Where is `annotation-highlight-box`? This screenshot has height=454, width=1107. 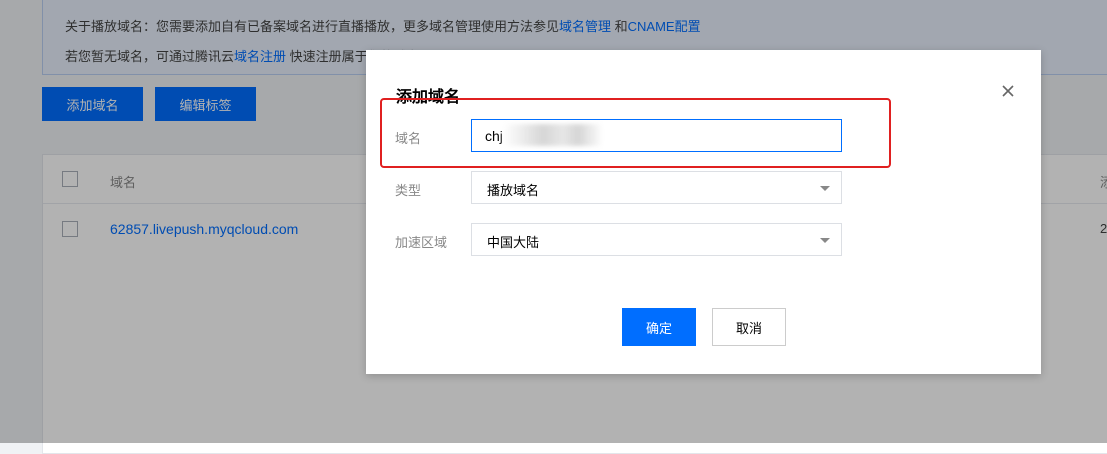 annotation-highlight-box is located at coordinates (635, 133).